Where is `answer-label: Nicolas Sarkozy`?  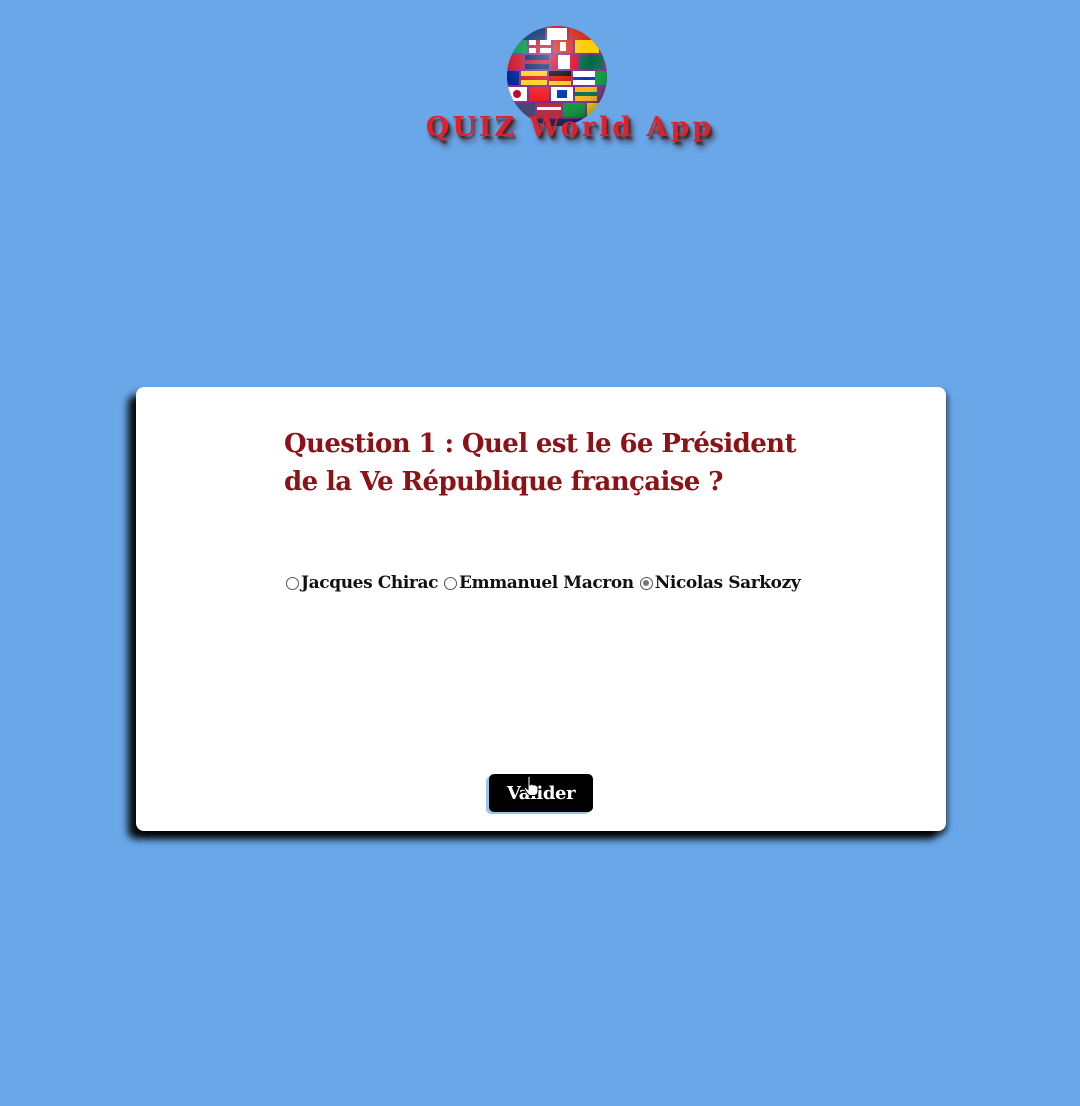
answer-label: Nicolas Sarkozy is located at coordinates (727, 583).